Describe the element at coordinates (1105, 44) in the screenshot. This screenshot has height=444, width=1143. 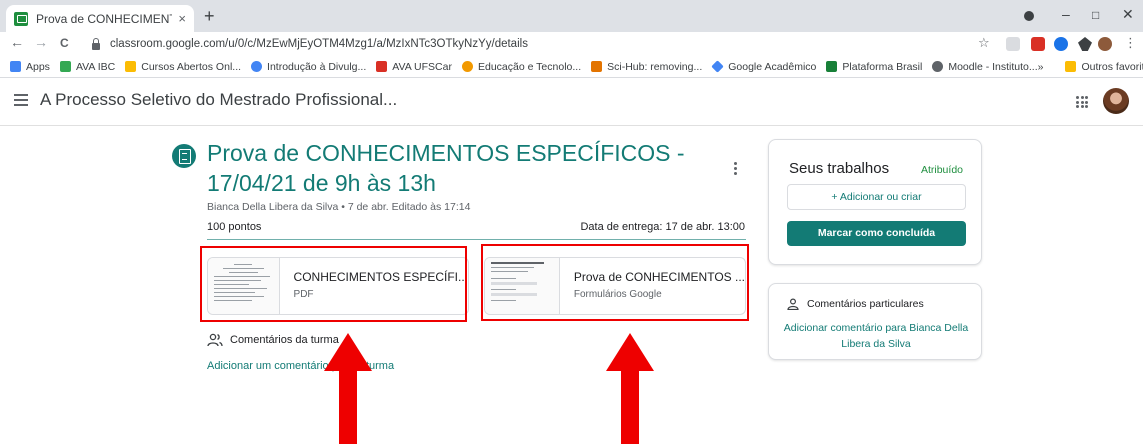
I see `profile-avatar-icon` at that location.